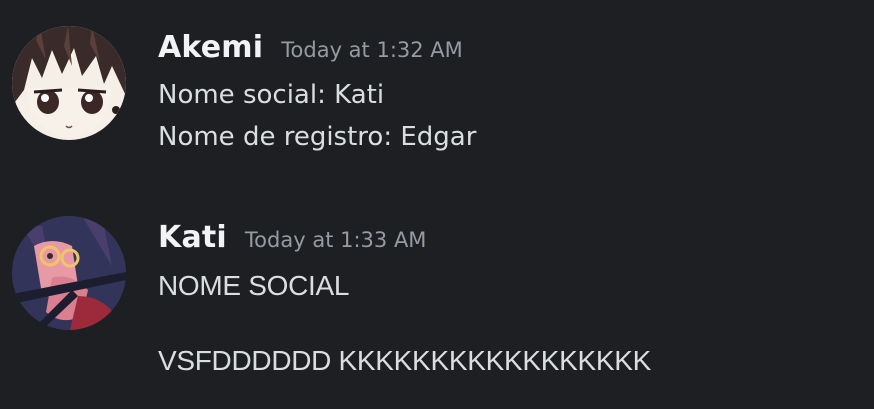  What do you see at coordinates (404, 360) in the screenshot?
I see `message-line: VSFDDDDDD KKKKKKKKKKKKKKKKK` at bounding box center [404, 360].